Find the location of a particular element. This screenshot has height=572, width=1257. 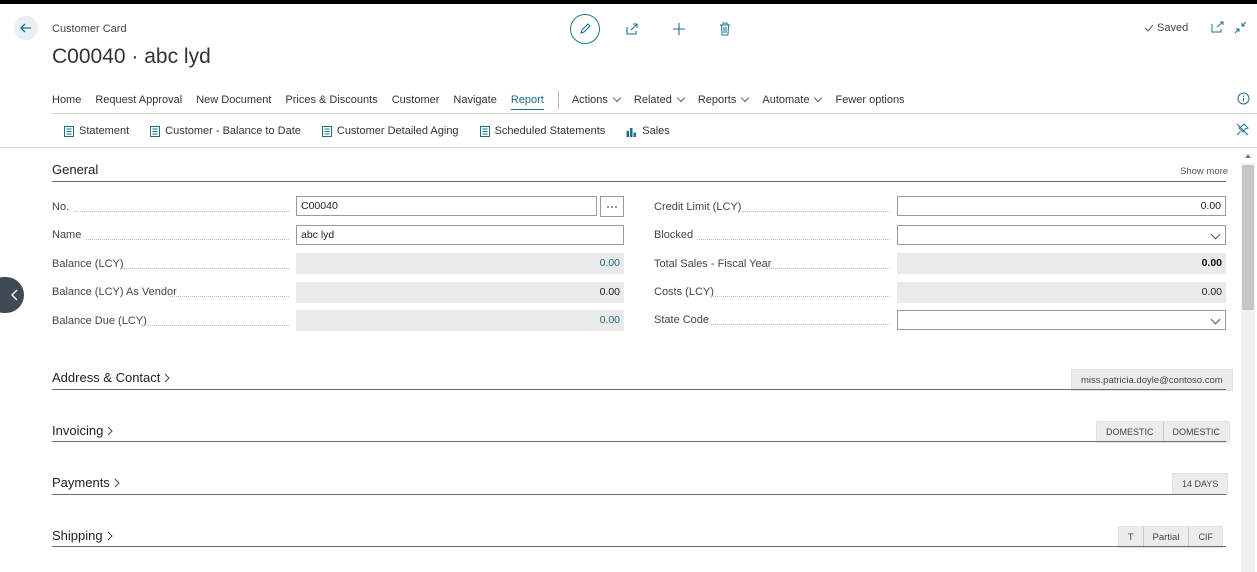

costs-value: 0.00 is located at coordinates (1061, 292).